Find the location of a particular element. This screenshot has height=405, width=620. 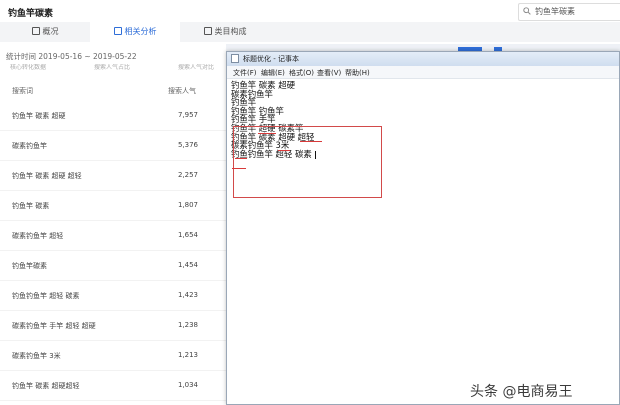

tab-related-analysis: 相关分析 is located at coordinates (135, 32).